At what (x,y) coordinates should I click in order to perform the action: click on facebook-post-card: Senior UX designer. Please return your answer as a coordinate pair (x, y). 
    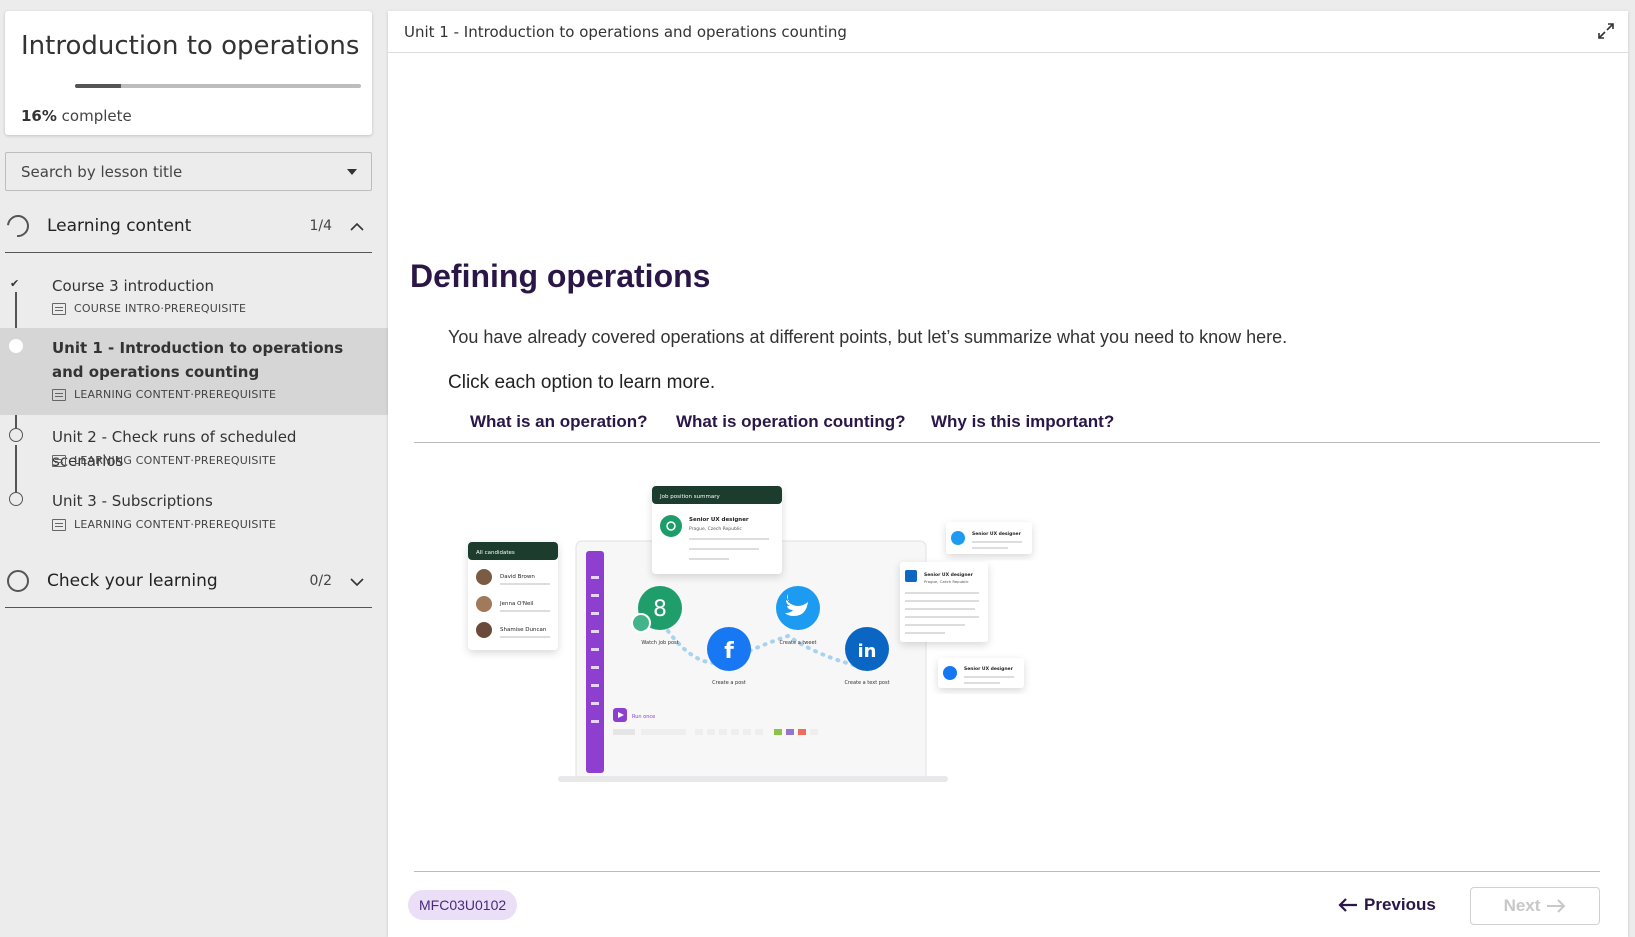
    Looking at the image, I should click on (981, 673).